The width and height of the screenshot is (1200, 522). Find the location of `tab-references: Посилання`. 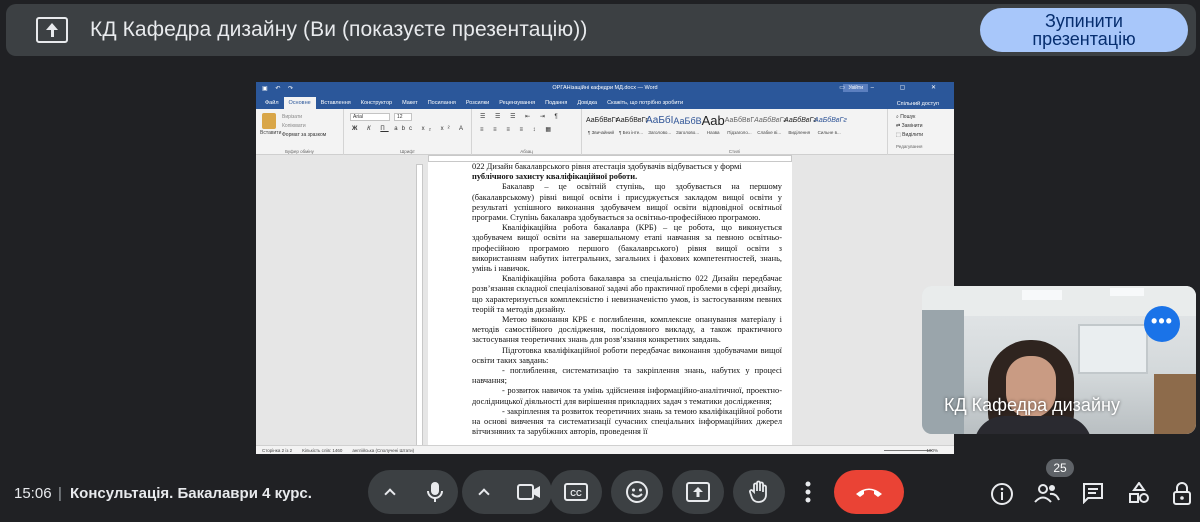

tab-references: Посилання is located at coordinates (442, 103).